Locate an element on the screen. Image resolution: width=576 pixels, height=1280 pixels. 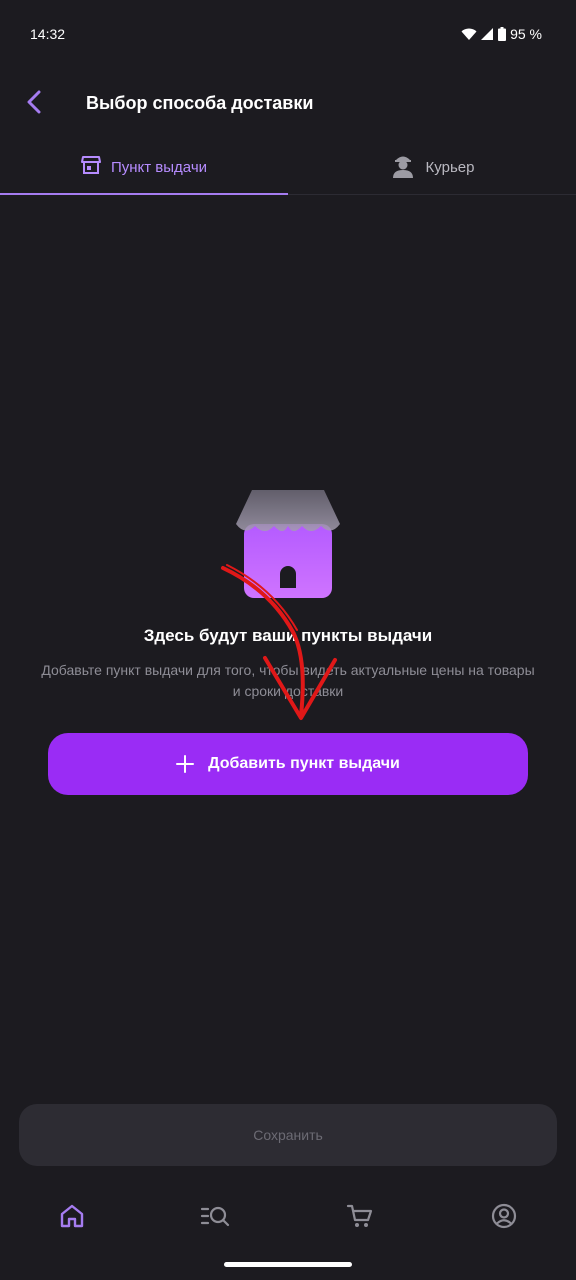
save-button: Сохранить is located at coordinates (288, 1135).